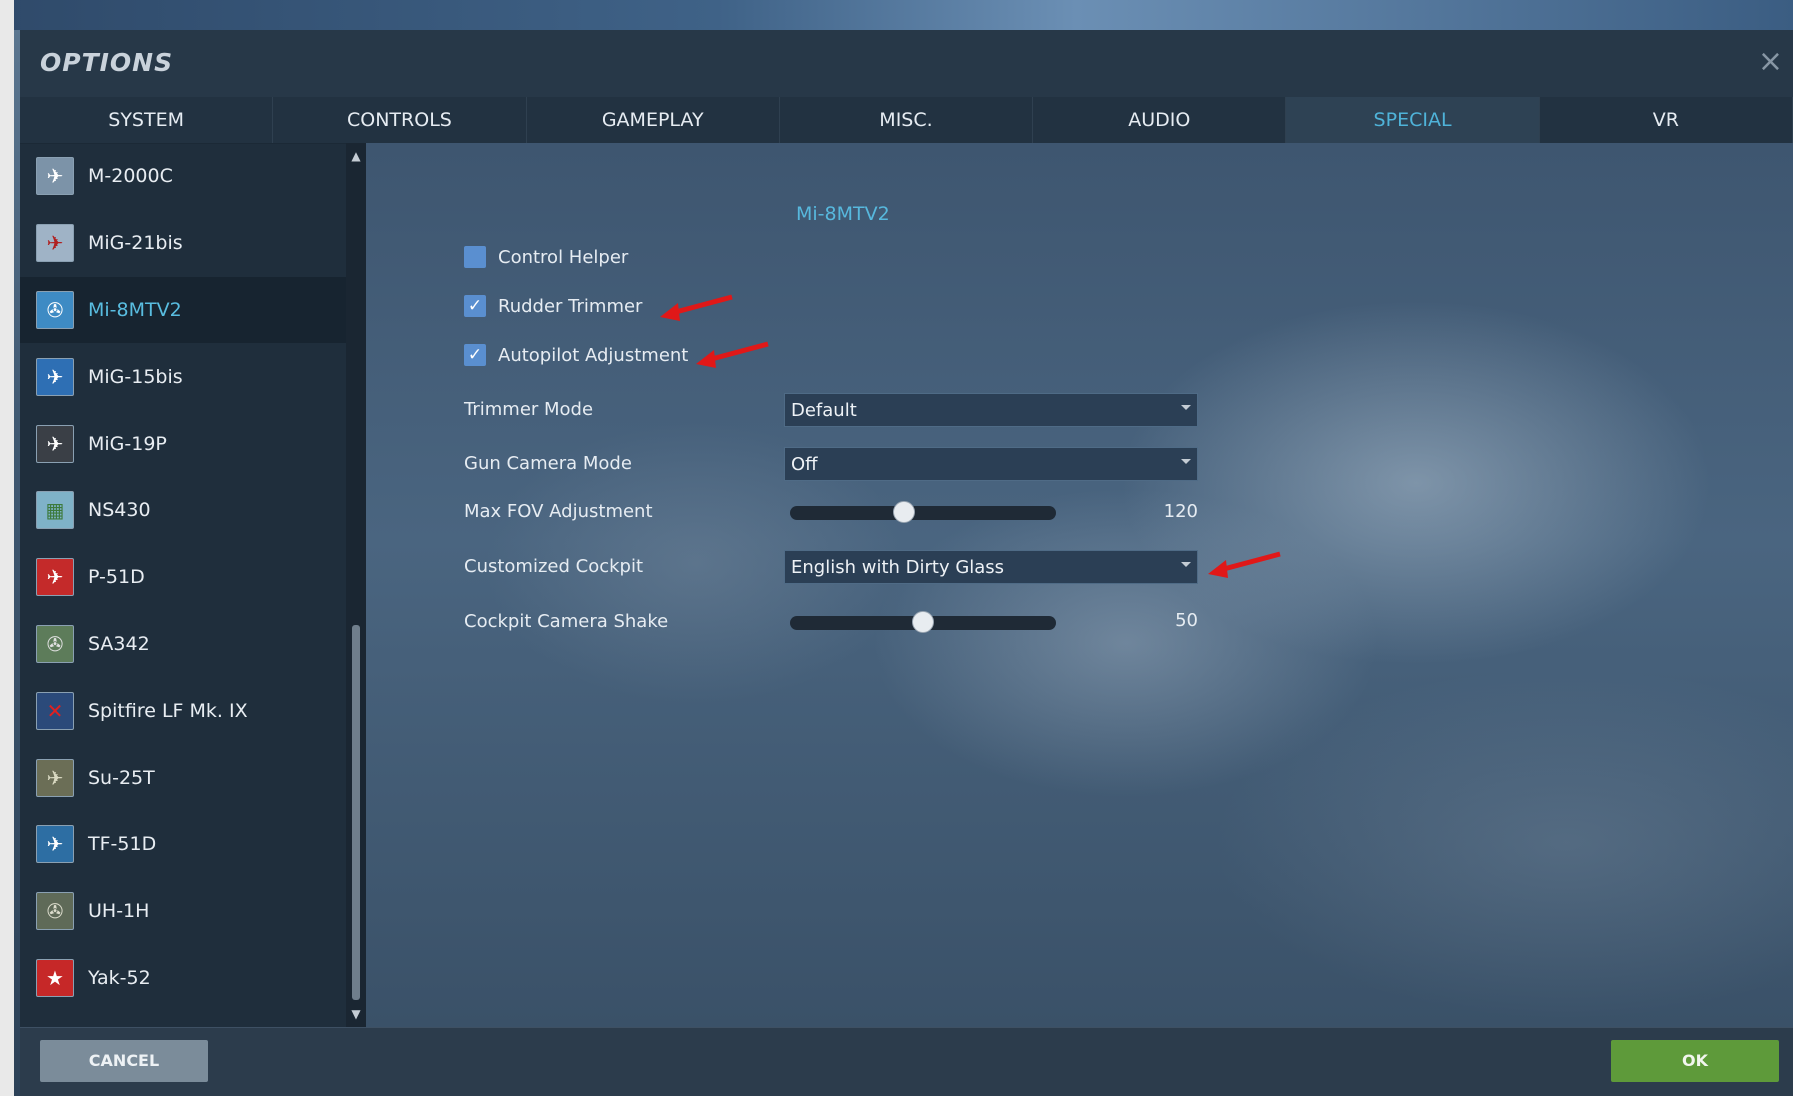 This screenshot has width=1793, height=1096. I want to click on p51d-aircraft-icon: ✈, so click(55, 577).